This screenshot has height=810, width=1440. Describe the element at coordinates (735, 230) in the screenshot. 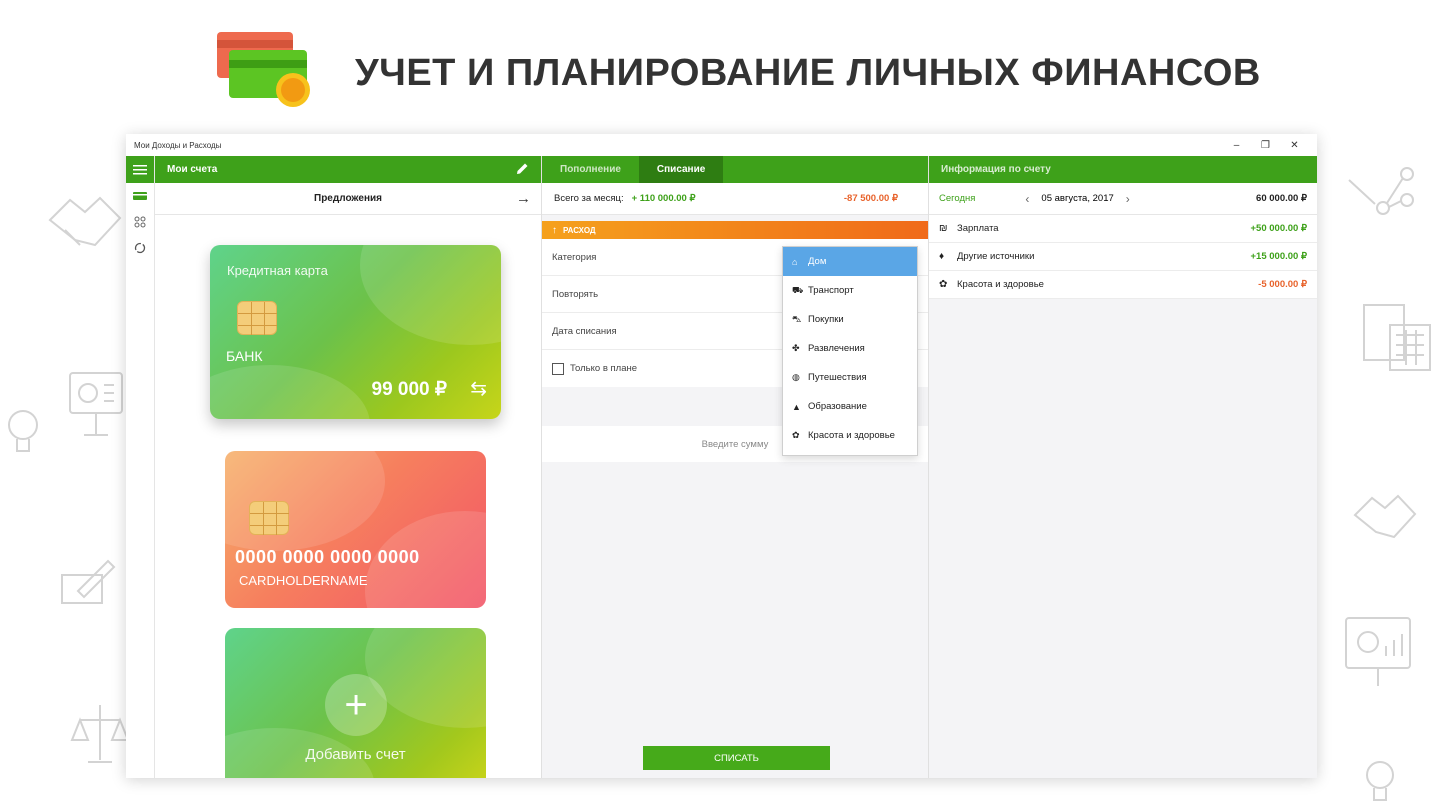

I see `expense-section-bar: ↑ РАСХОД` at that location.